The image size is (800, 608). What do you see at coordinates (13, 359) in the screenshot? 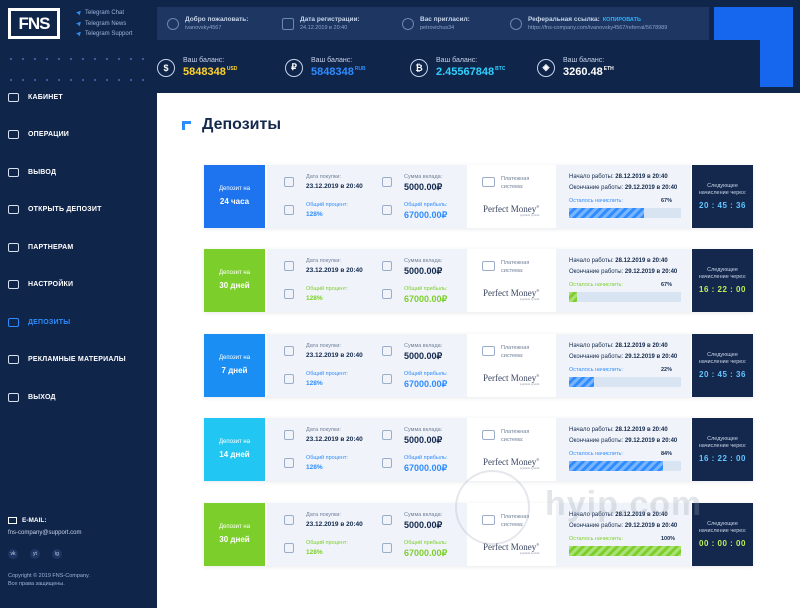
I see `promo-icon` at bounding box center [13, 359].